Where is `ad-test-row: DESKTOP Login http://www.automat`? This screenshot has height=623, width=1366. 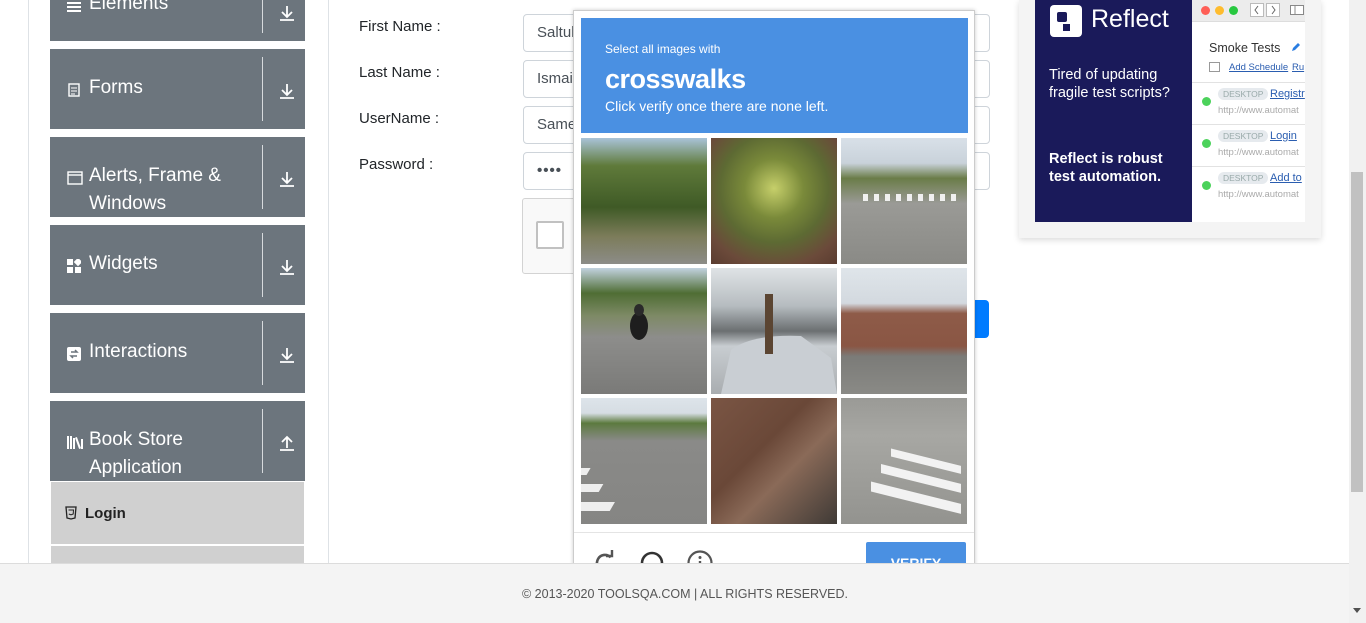 ad-test-row: DESKTOP Login http://www.automat is located at coordinates (1248, 144).